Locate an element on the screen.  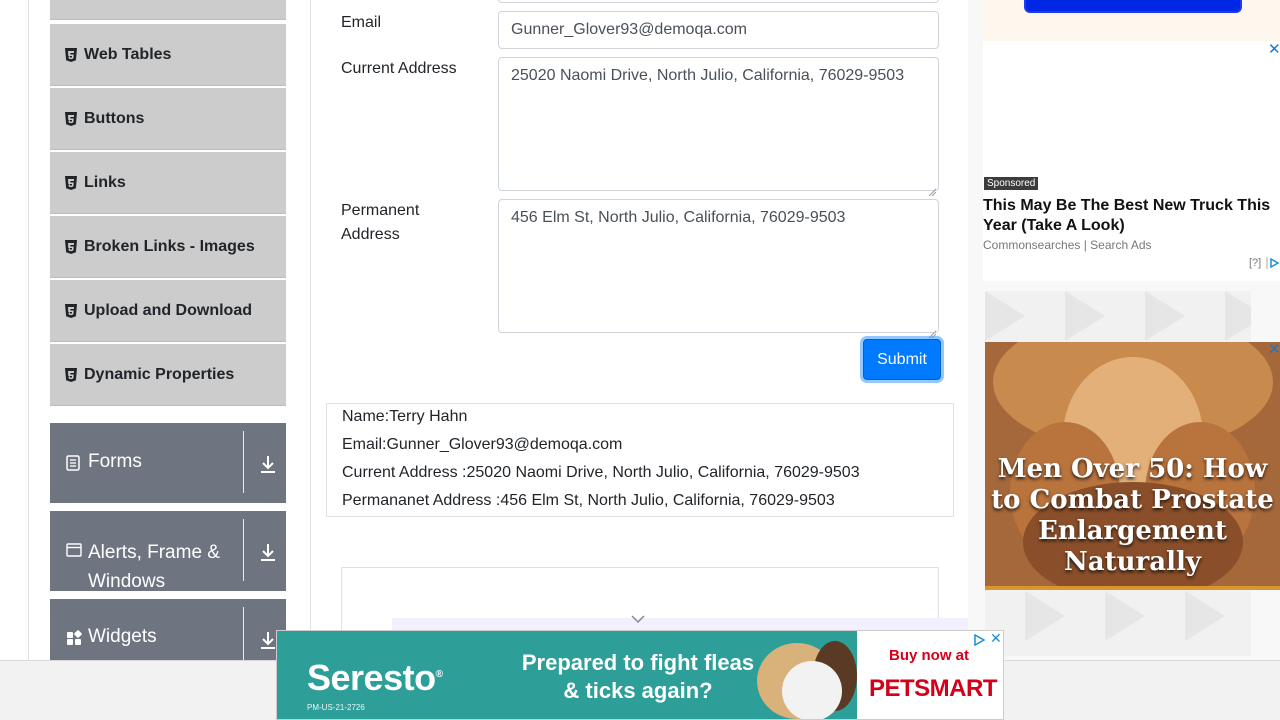
sidebar-item-label: Links is located at coordinates (105, 182).